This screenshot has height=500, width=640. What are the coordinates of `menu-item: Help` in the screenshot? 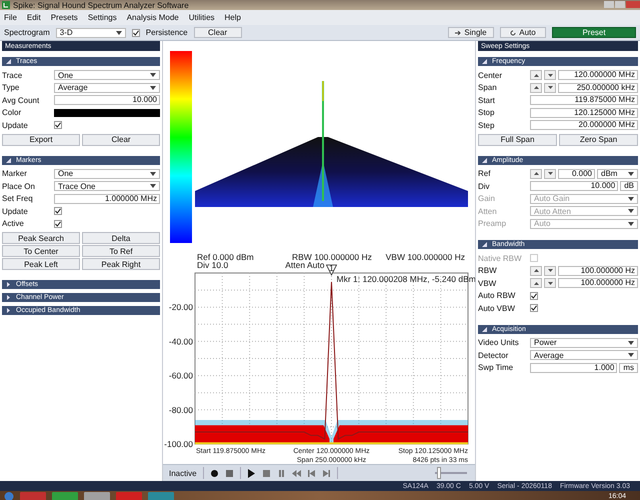 It's located at (232, 17).